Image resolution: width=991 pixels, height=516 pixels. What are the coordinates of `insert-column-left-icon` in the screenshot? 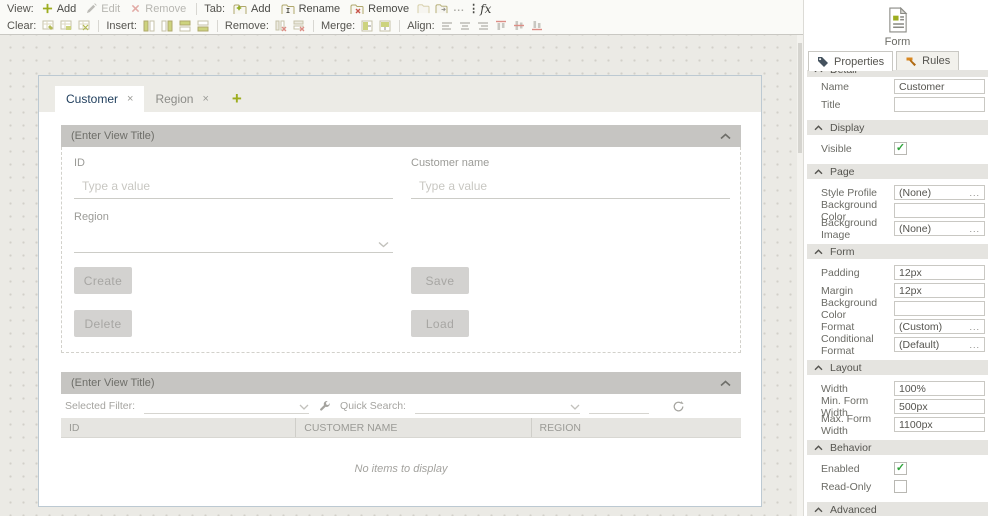 It's located at (149, 25).